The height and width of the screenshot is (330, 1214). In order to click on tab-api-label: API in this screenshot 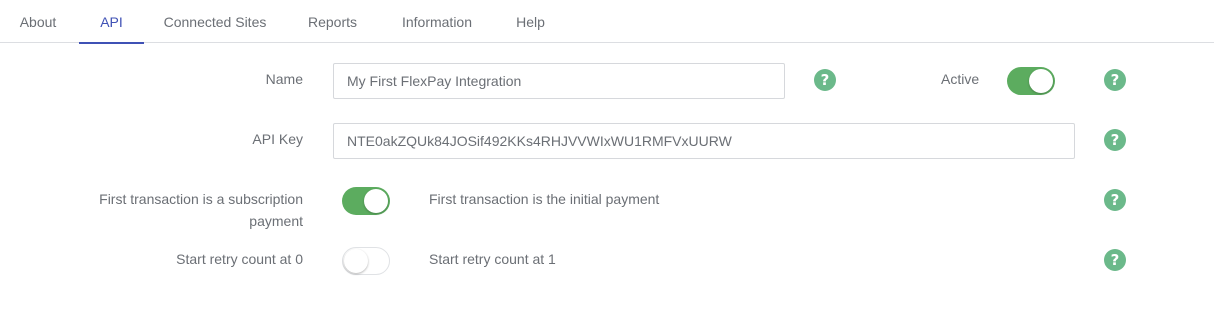, I will do `click(111, 21)`.